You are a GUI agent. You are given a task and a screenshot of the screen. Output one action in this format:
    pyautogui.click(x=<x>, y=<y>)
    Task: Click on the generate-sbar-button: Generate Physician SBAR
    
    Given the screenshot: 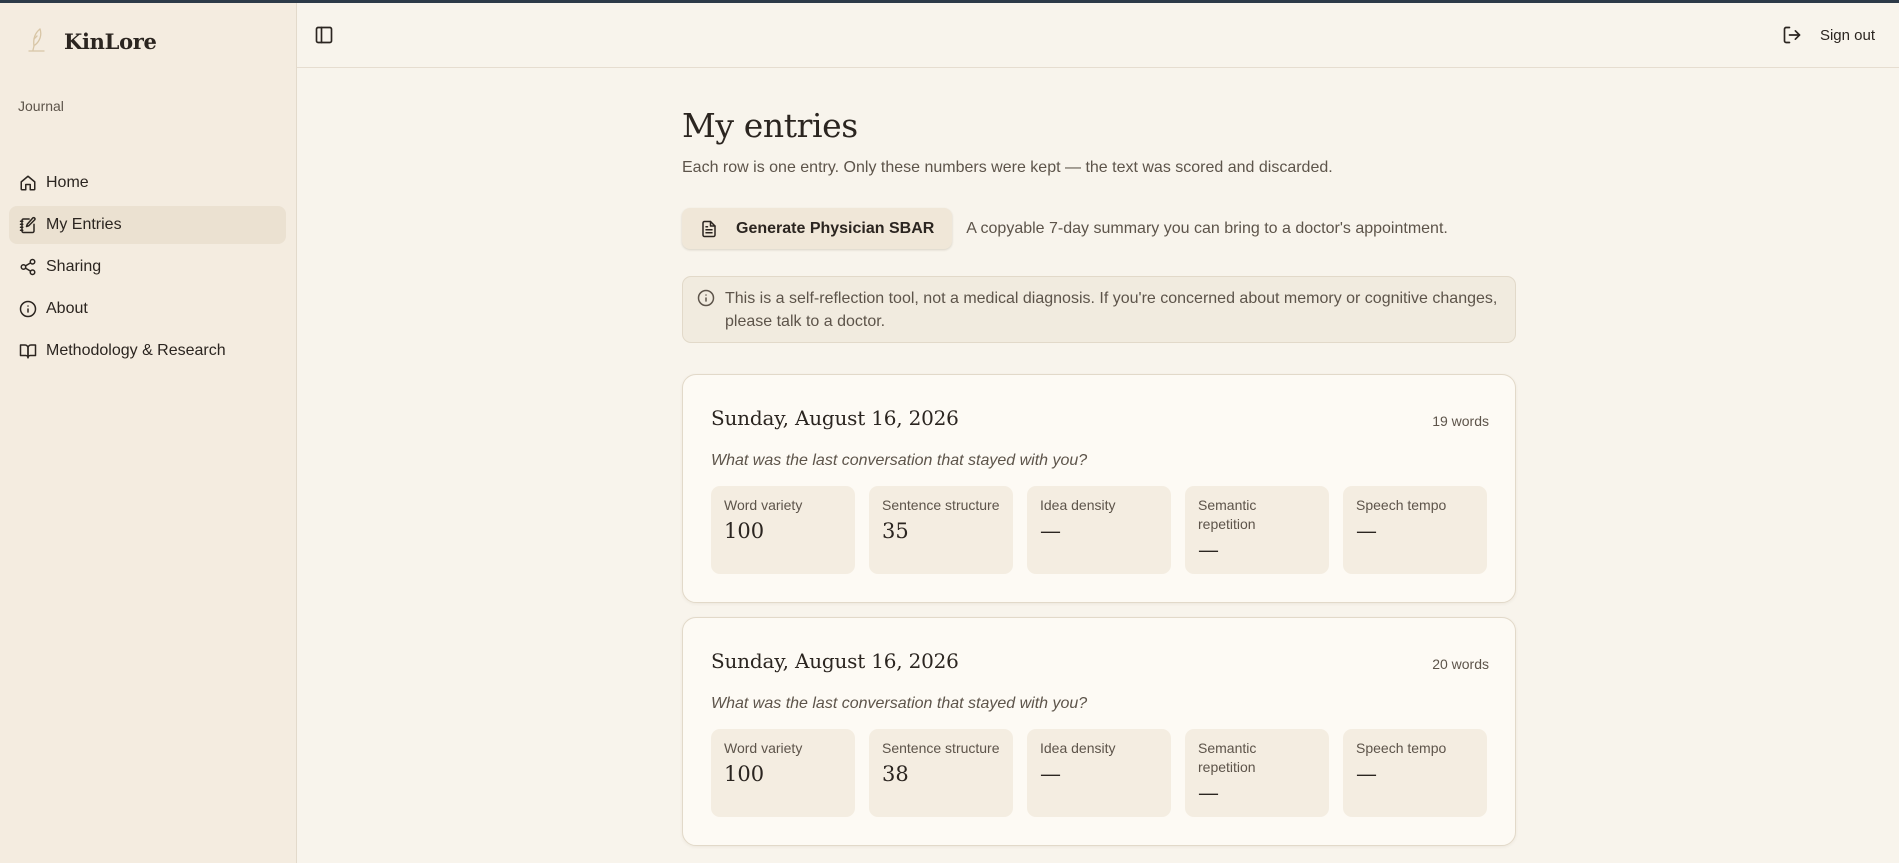 What is the action you would take?
    pyautogui.click(x=817, y=228)
    